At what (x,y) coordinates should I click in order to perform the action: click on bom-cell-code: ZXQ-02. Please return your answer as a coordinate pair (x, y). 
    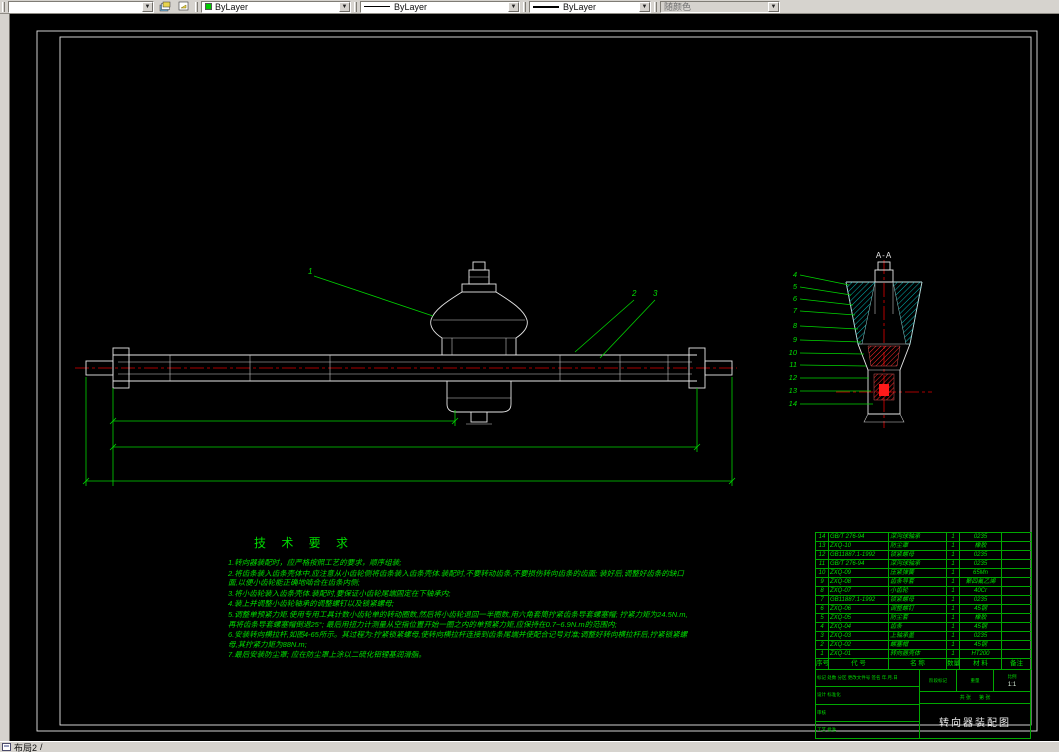
    Looking at the image, I should click on (858, 645).